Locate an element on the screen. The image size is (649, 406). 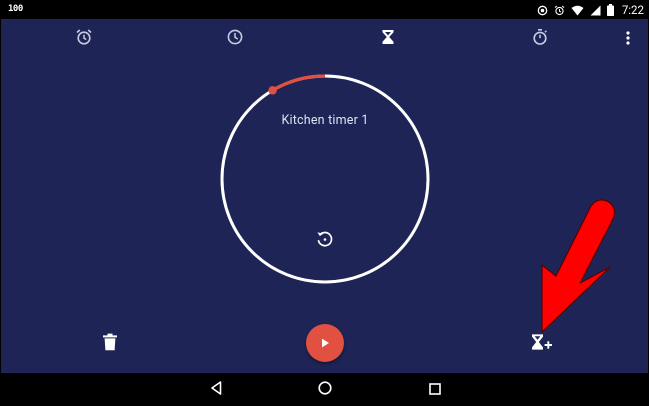
tab-clock is located at coordinates (235, 39).